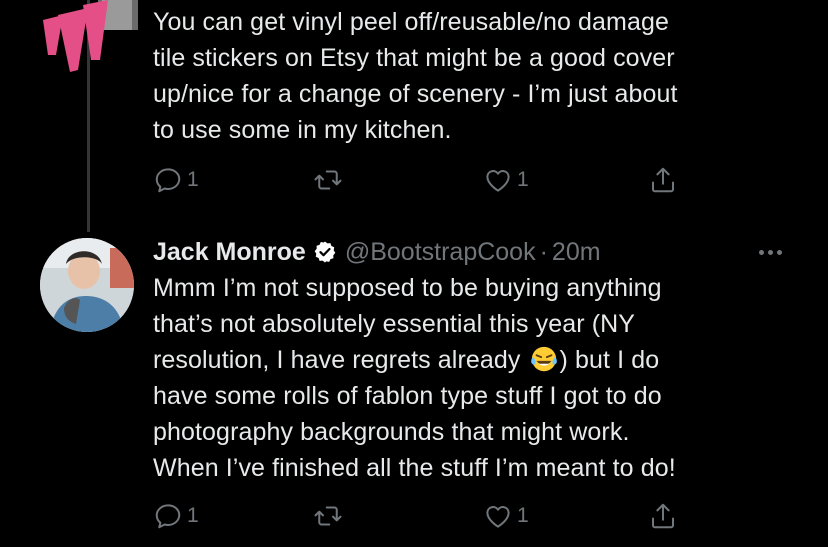 The height and width of the screenshot is (547, 828). Describe the element at coordinates (543, 359) in the screenshot. I see `tears-of-joy-emoji-icon` at that location.